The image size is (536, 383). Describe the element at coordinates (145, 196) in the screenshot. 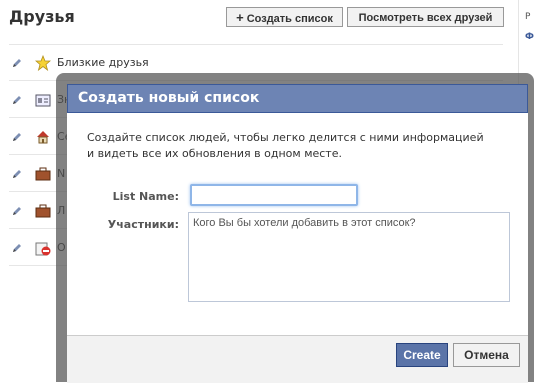

I see `list-name-label: List Name:` at that location.